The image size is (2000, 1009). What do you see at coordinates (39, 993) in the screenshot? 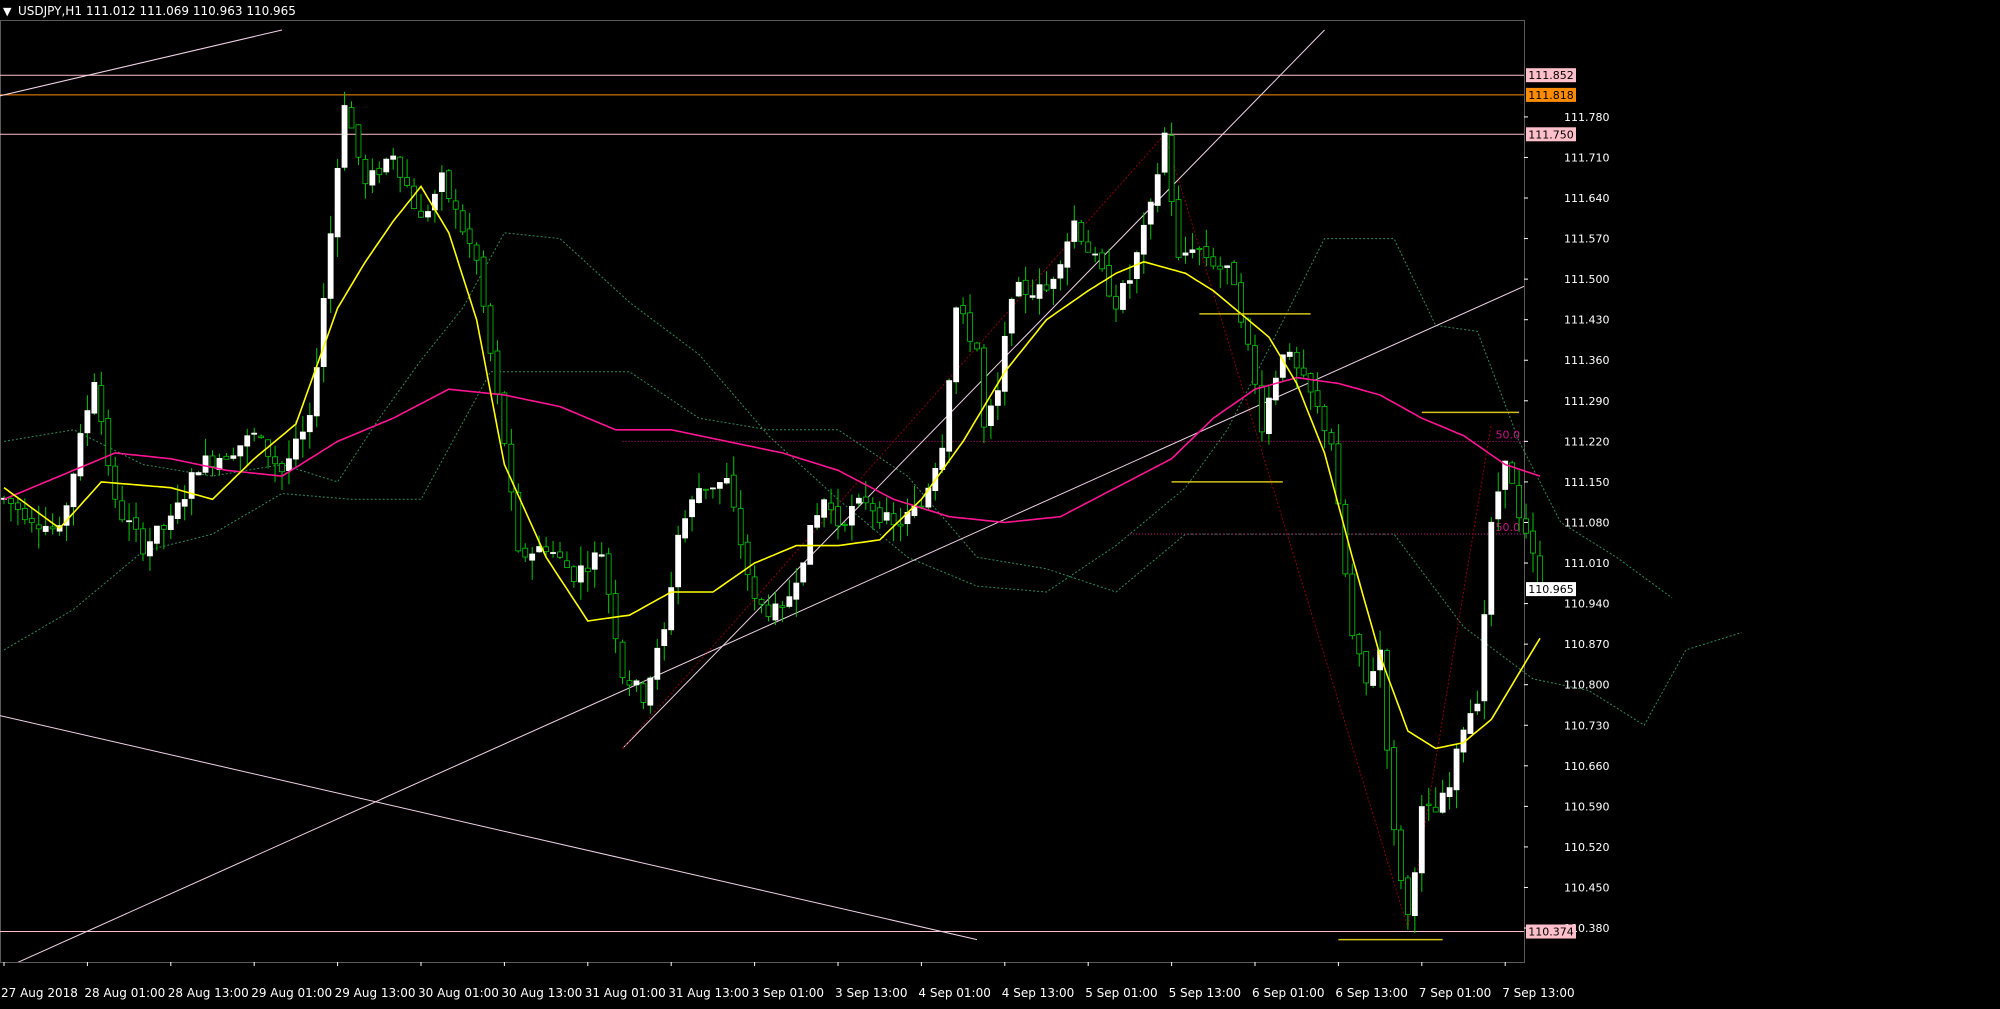
I see `time-tick-label: 27 Aug 2018` at bounding box center [39, 993].